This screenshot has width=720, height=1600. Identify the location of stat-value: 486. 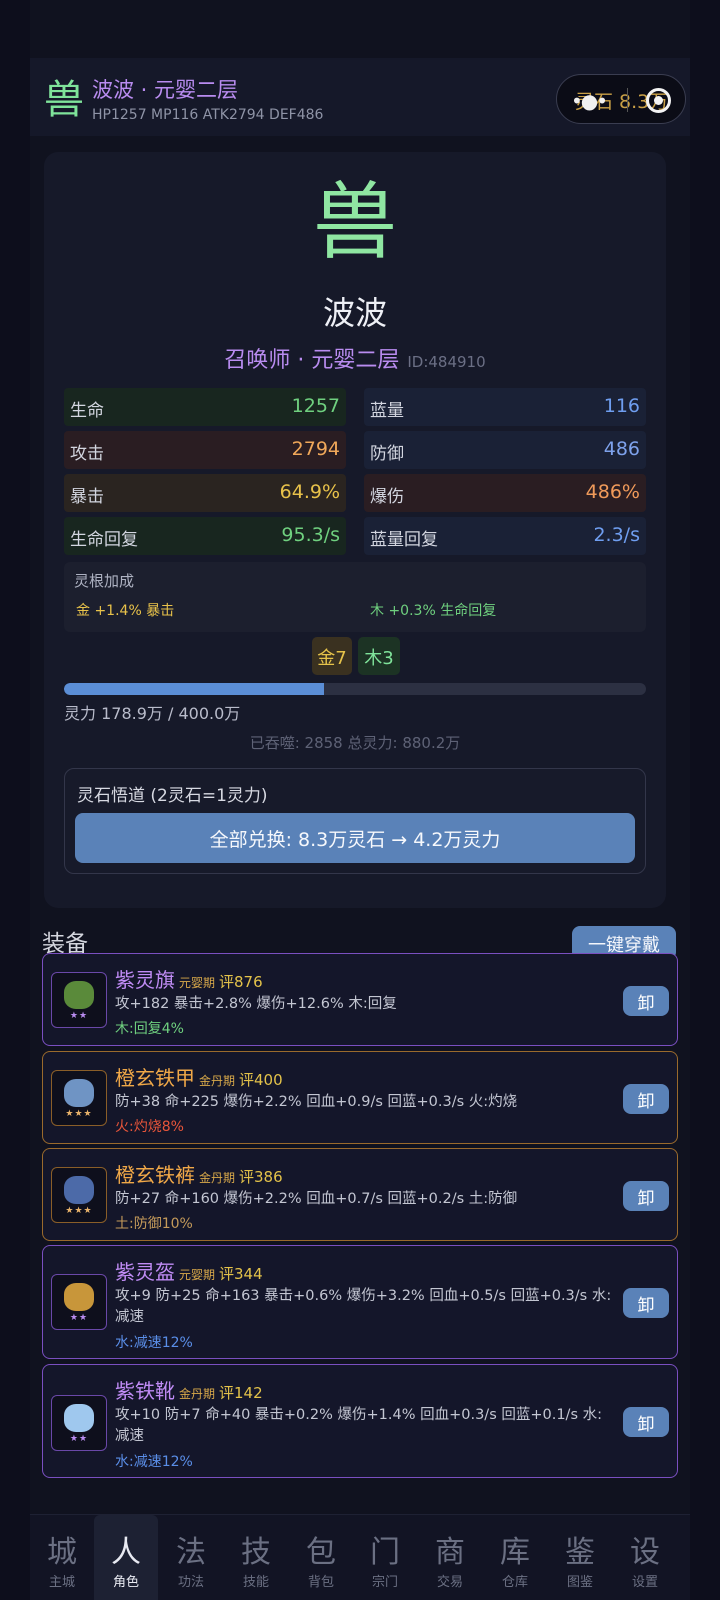
(621, 449).